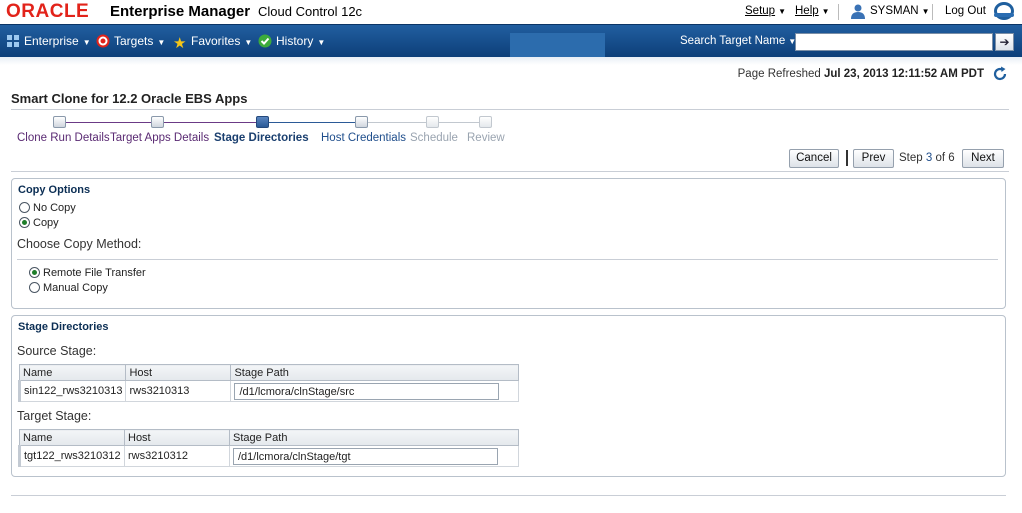 This screenshot has height=513, width=1022. What do you see at coordinates (75, 288) in the screenshot?
I see `manual-copy-label: Manual Copy` at bounding box center [75, 288].